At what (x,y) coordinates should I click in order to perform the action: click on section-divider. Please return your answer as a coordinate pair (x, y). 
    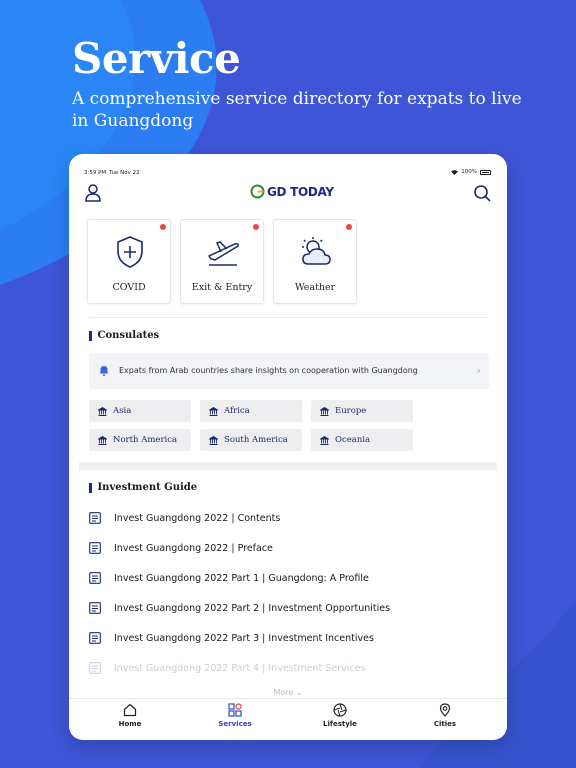
    Looking at the image, I should click on (289, 317).